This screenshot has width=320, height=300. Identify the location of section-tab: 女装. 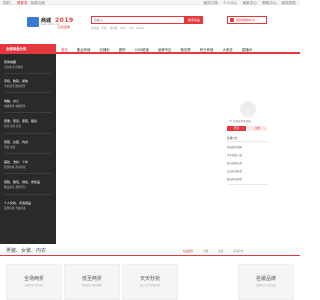
(220, 251).